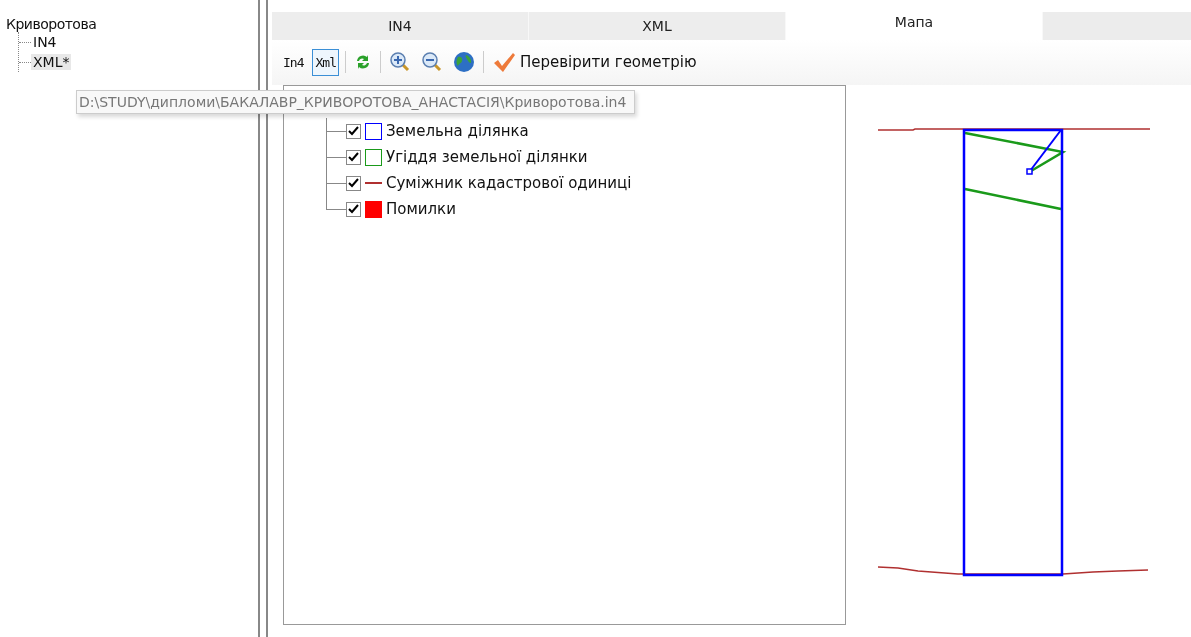 The height and width of the screenshot is (637, 1191). I want to click on path-tooltip: D:\STUDY\дипломи\БАКАЛАВР_КРИВОРОТОВА_АНАСТАСІЯ\Криворотова.in4, so click(356, 102).